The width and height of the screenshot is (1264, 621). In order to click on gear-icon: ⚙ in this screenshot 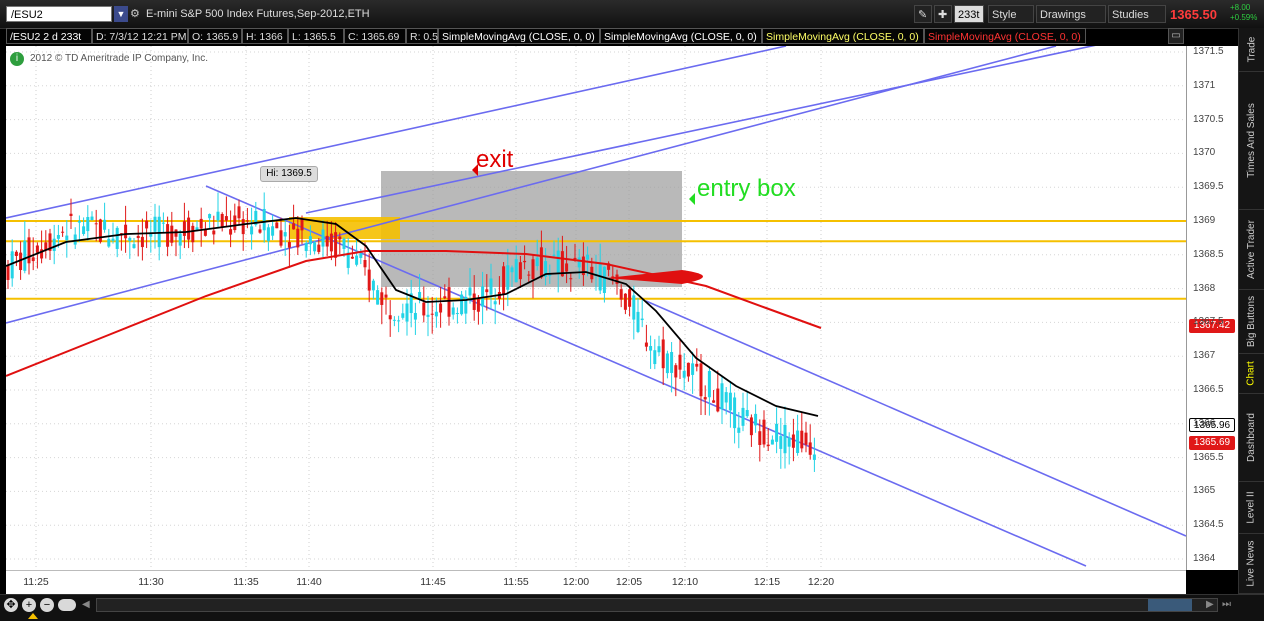, I will do `click(136, 14)`.